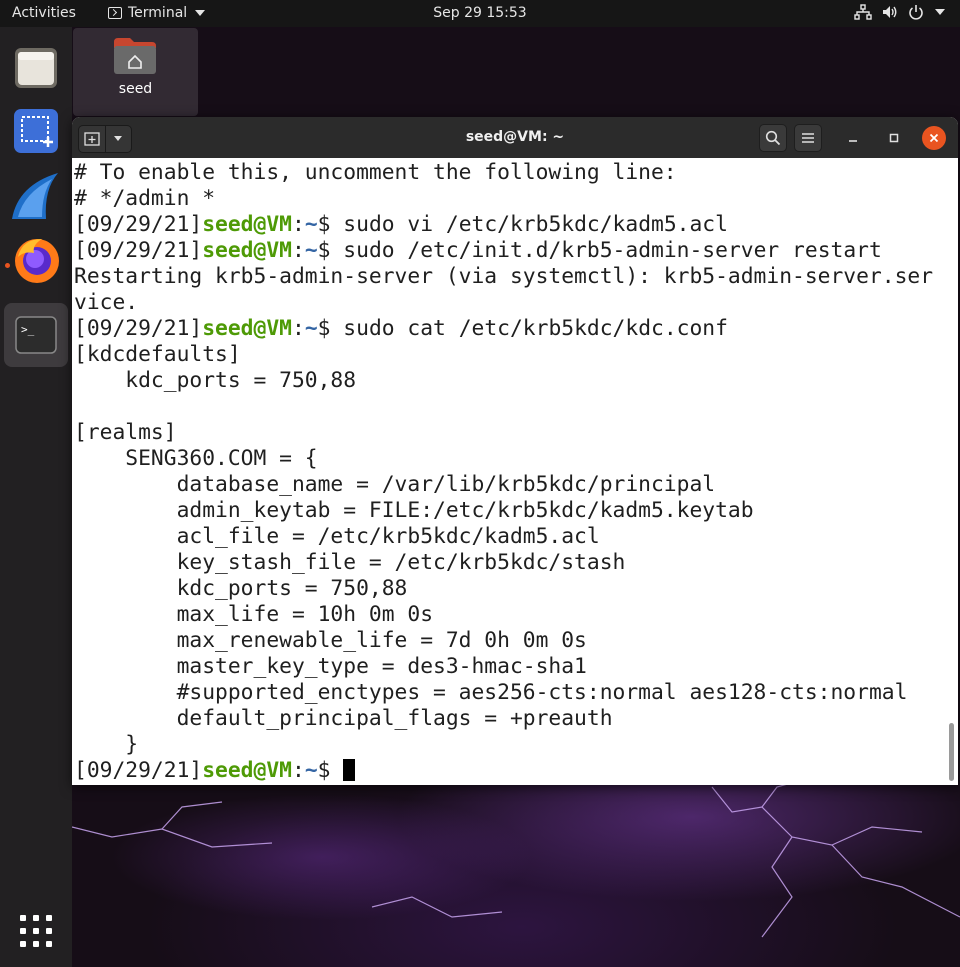 Image resolution: width=960 pixels, height=967 pixels. I want to click on dock-files, so click(36, 67).